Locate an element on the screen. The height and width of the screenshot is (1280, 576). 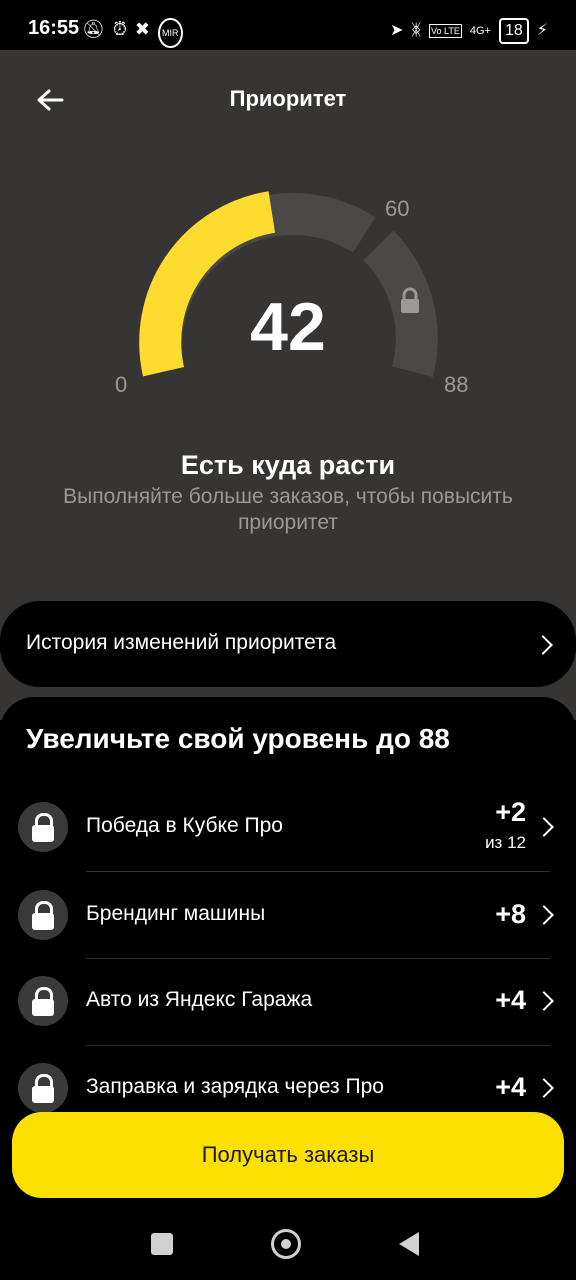
level-item-value: +2 is located at coordinates (510, 812).